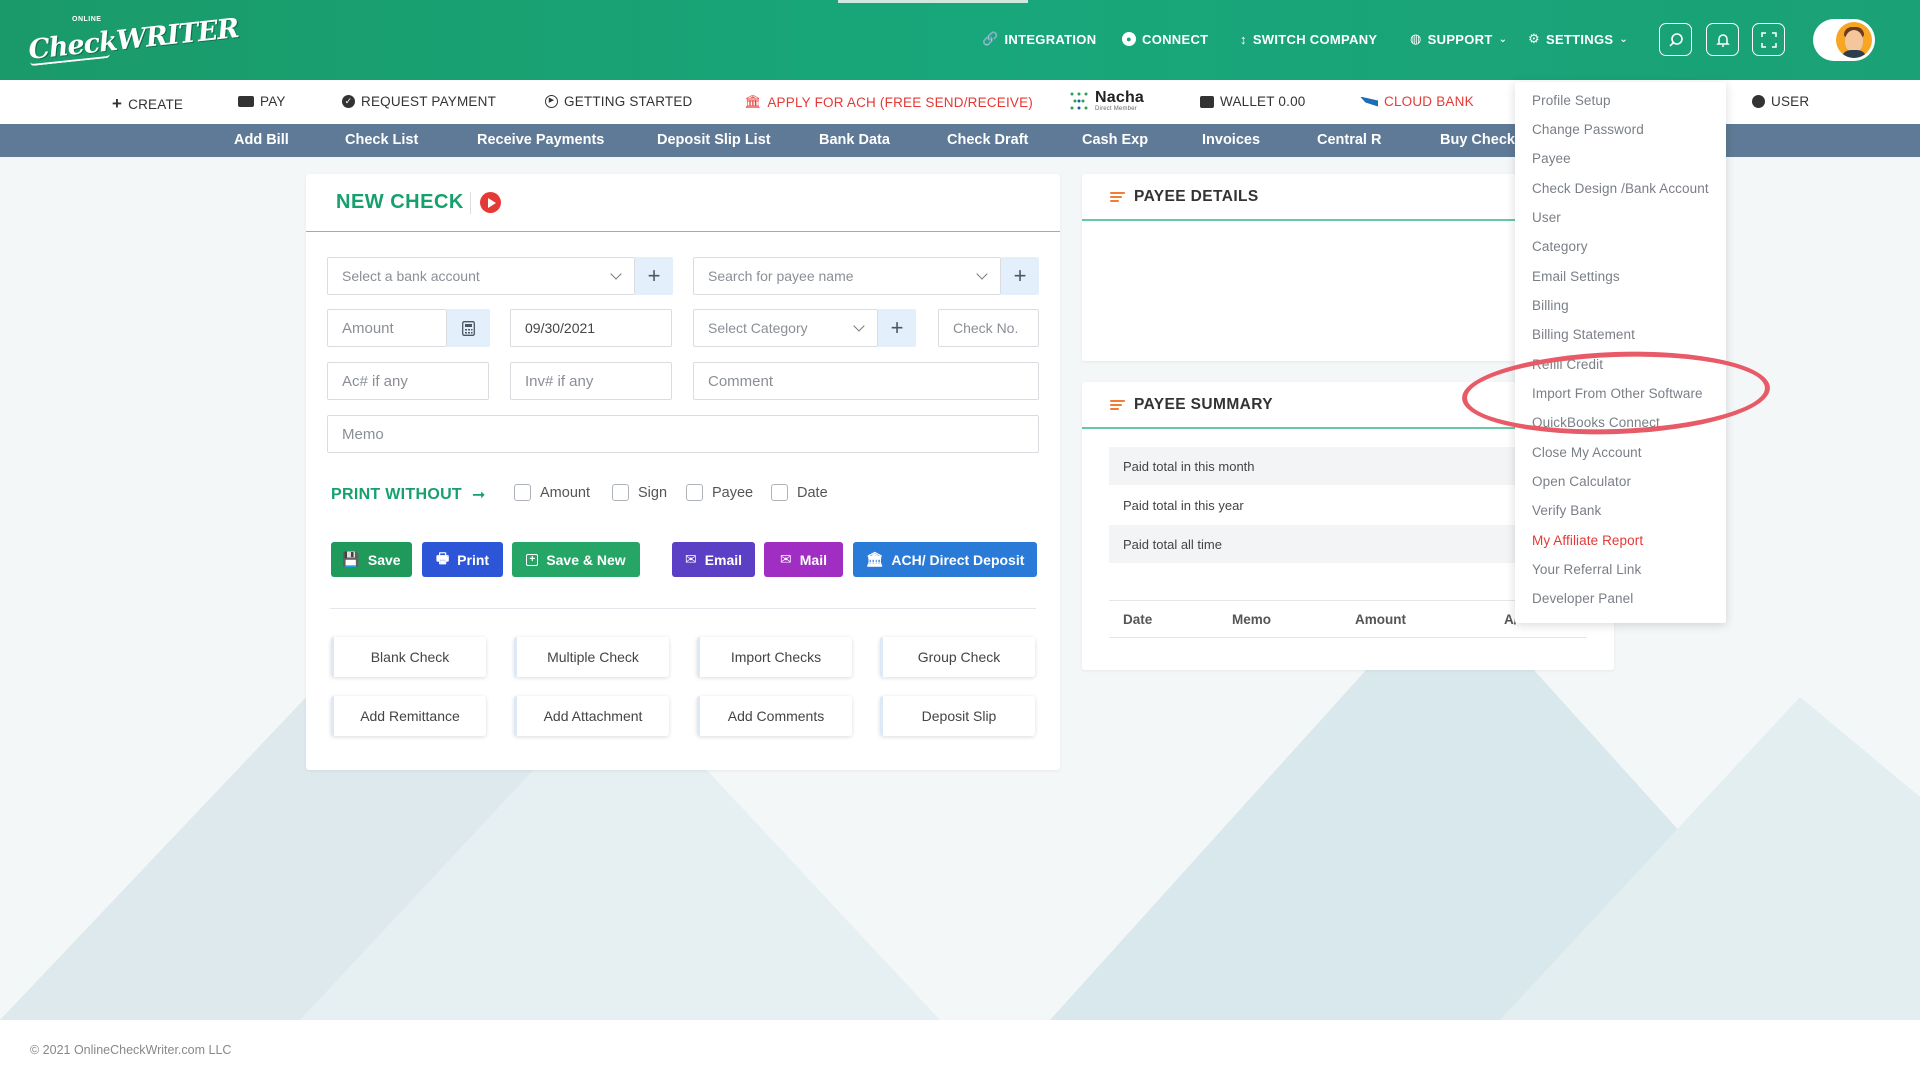  What do you see at coordinates (87, 19) in the screenshot?
I see `logo-small-text: ONLINE` at bounding box center [87, 19].